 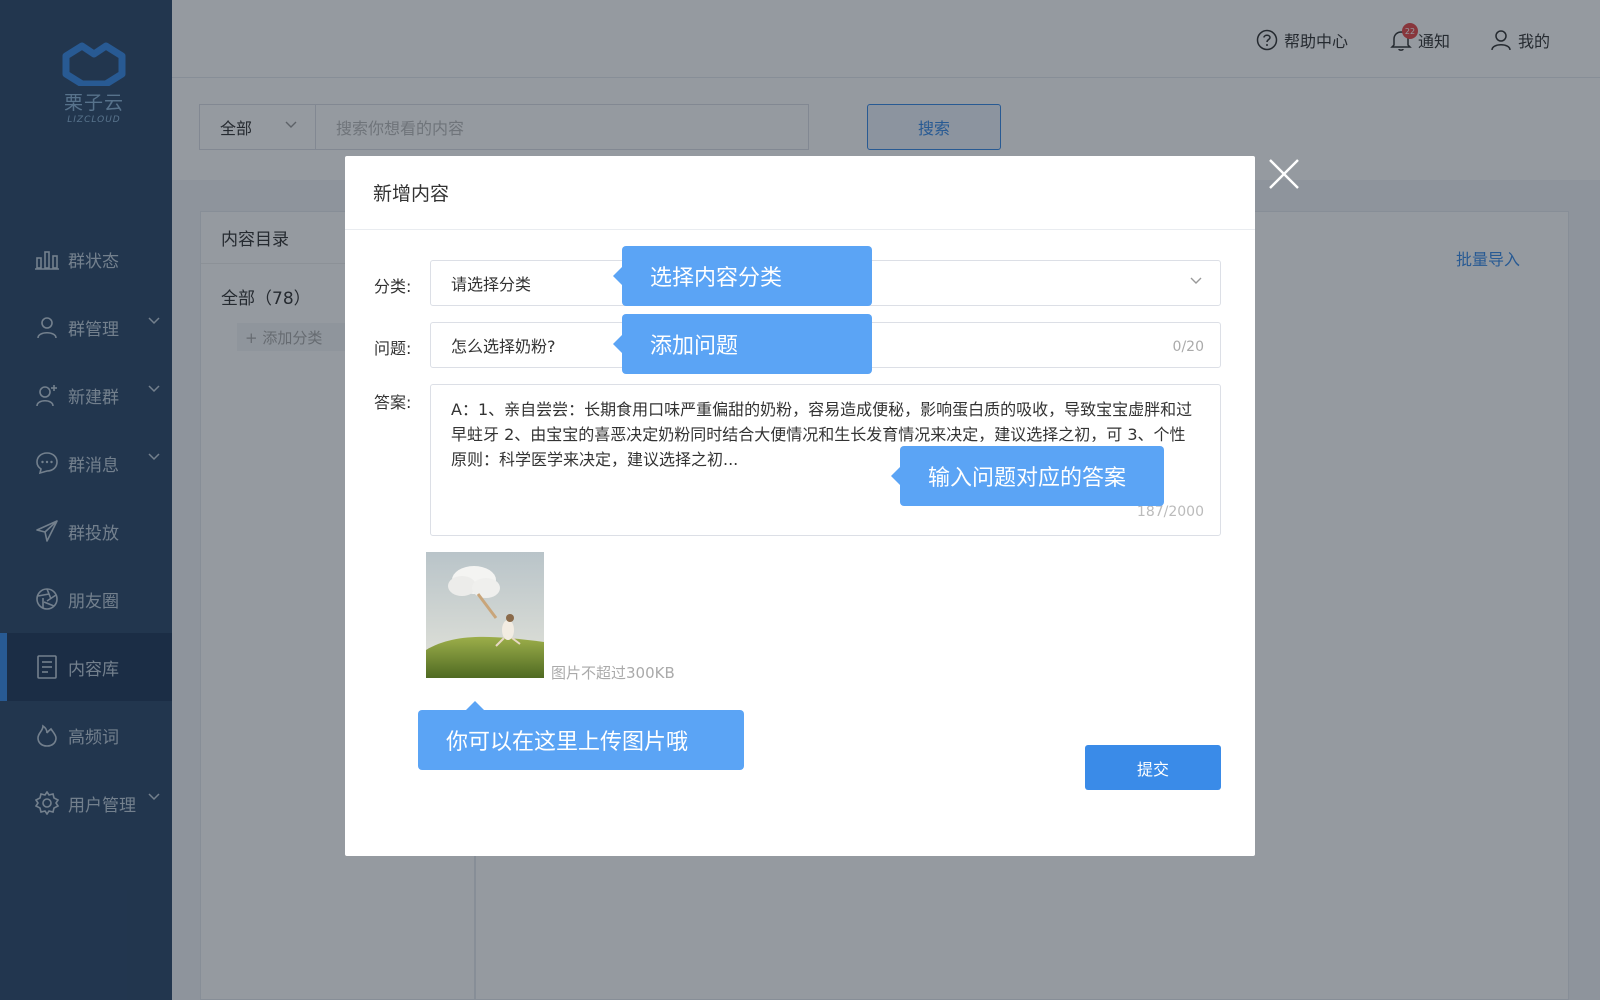 I want to click on answer-label: 答案:, so click(x=393, y=402).